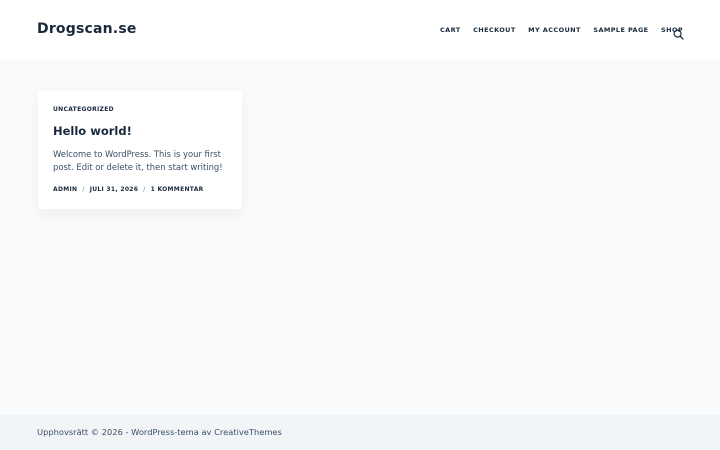 The image size is (720, 450). I want to click on search-icon, so click(678, 32).